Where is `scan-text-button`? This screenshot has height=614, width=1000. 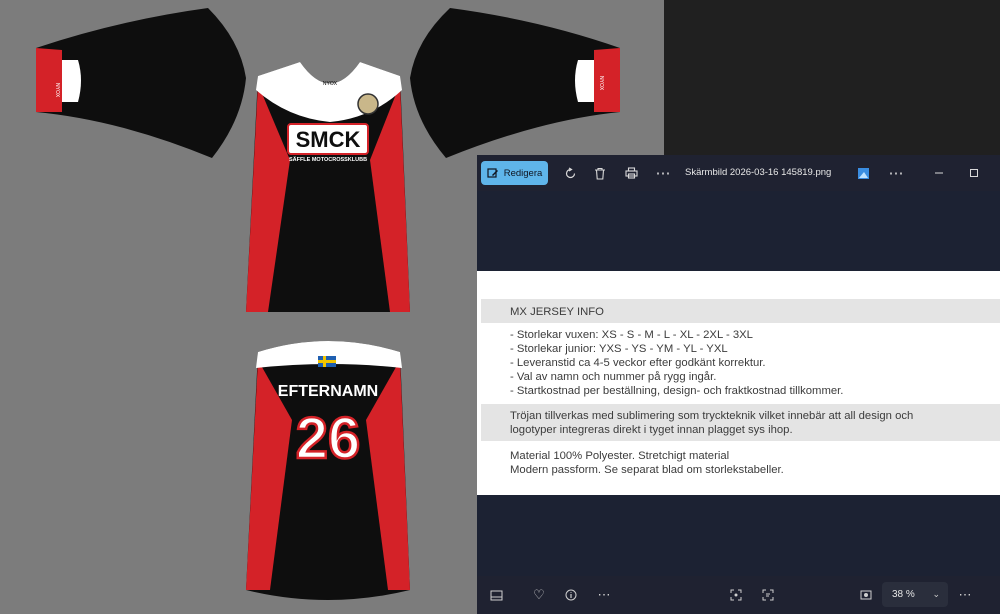 scan-text-button is located at coordinates (768, 595).